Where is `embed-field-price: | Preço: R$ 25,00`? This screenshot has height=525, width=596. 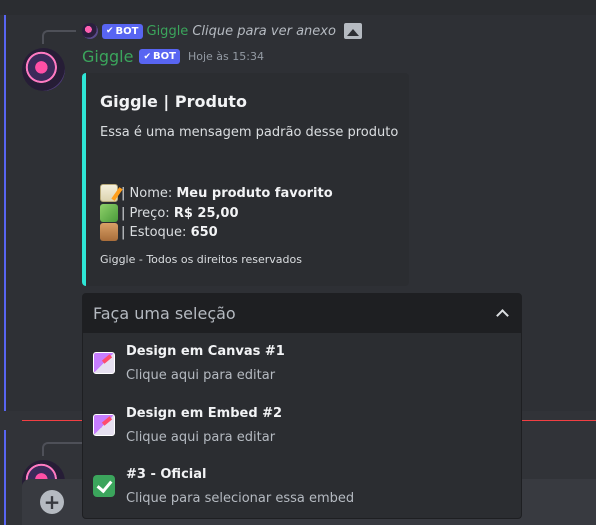 embed-field-price: | Preço: R$ 25,00 is located at coordinates (169, 213).